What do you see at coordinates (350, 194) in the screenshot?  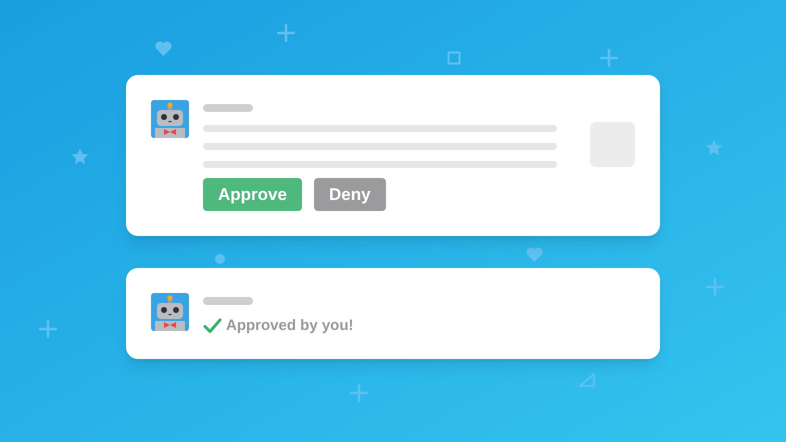 I see `deny-button: Deny` at bounding box center [350, 194].